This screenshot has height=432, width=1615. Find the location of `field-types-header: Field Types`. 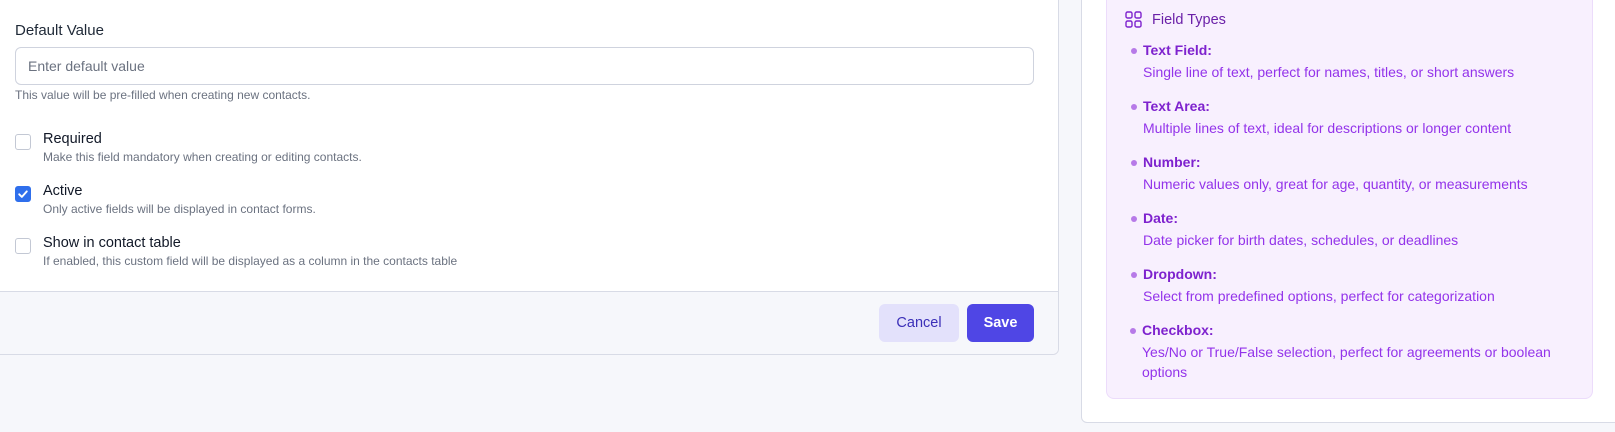

field-types-header: Field Types is located at coordinates (1175, 19).